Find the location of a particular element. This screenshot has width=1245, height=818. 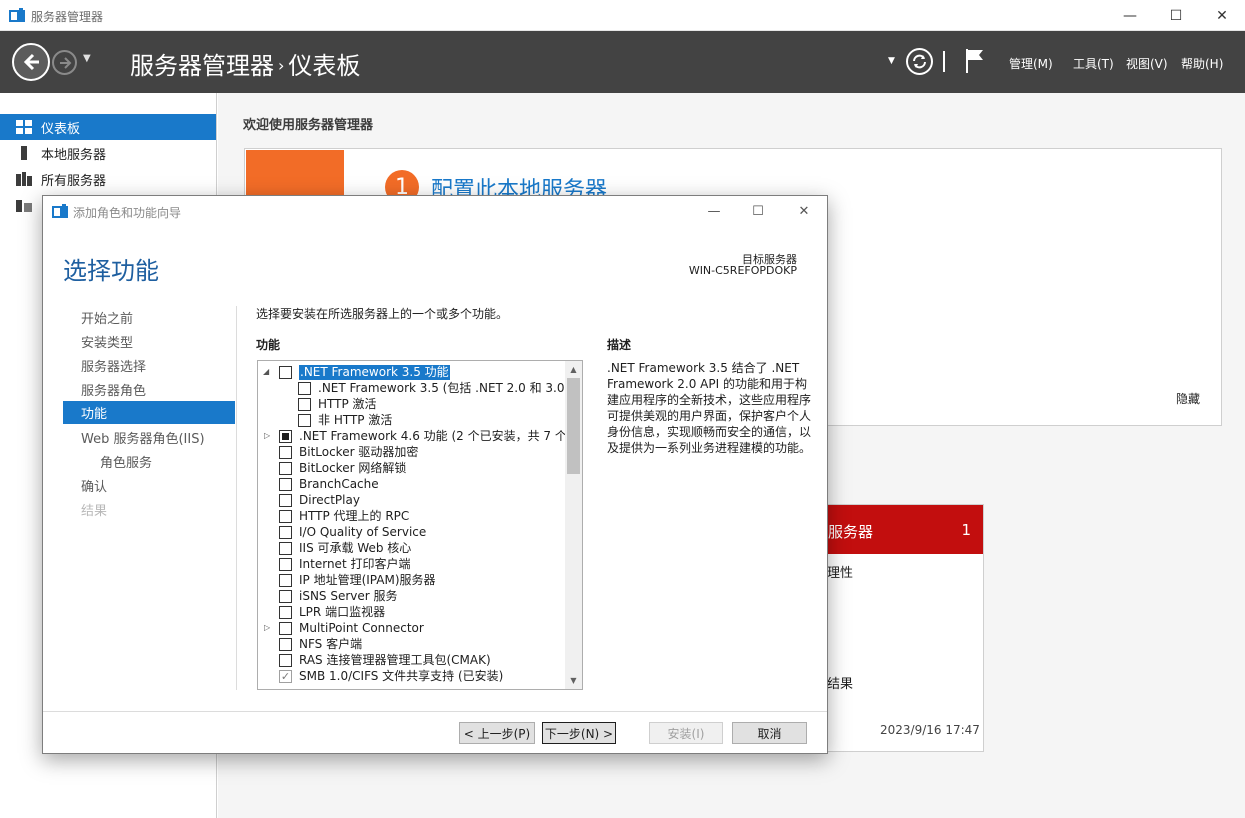

forward-button is located at coordinates (64, 62).